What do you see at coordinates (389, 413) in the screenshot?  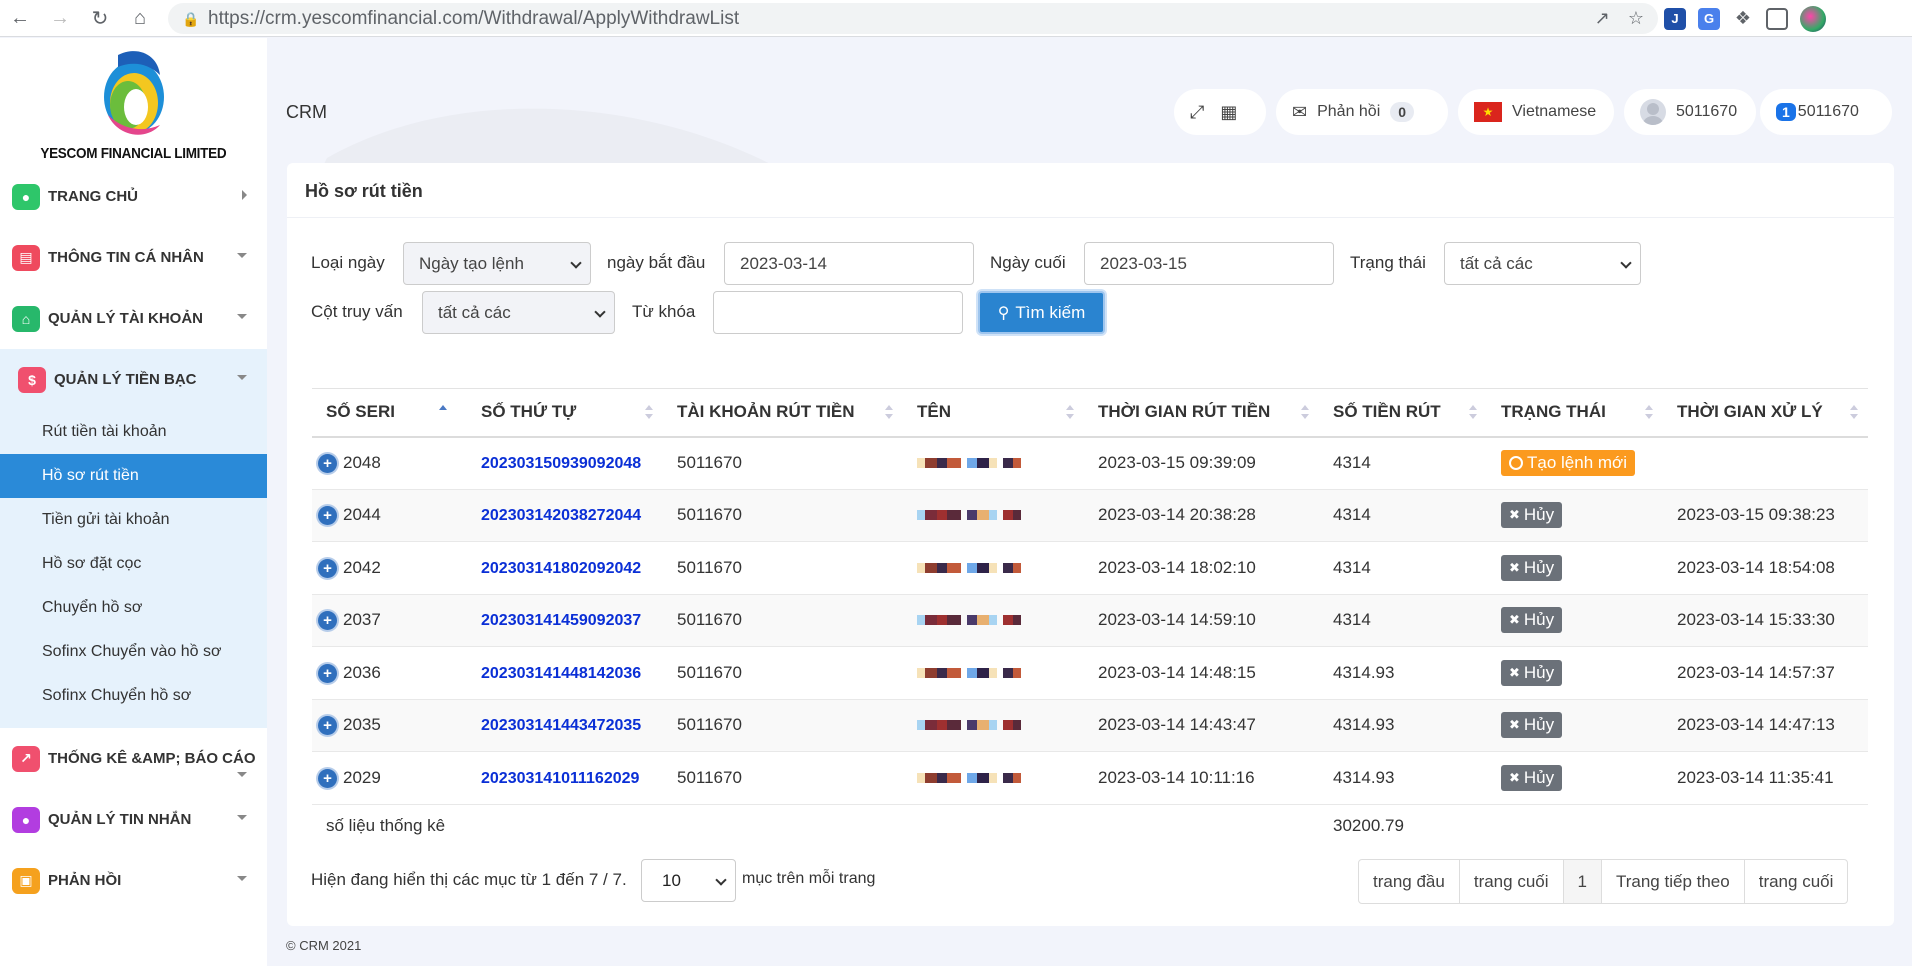 I see `col-seri: SỐ SERI` at bounding box center [389, 413].